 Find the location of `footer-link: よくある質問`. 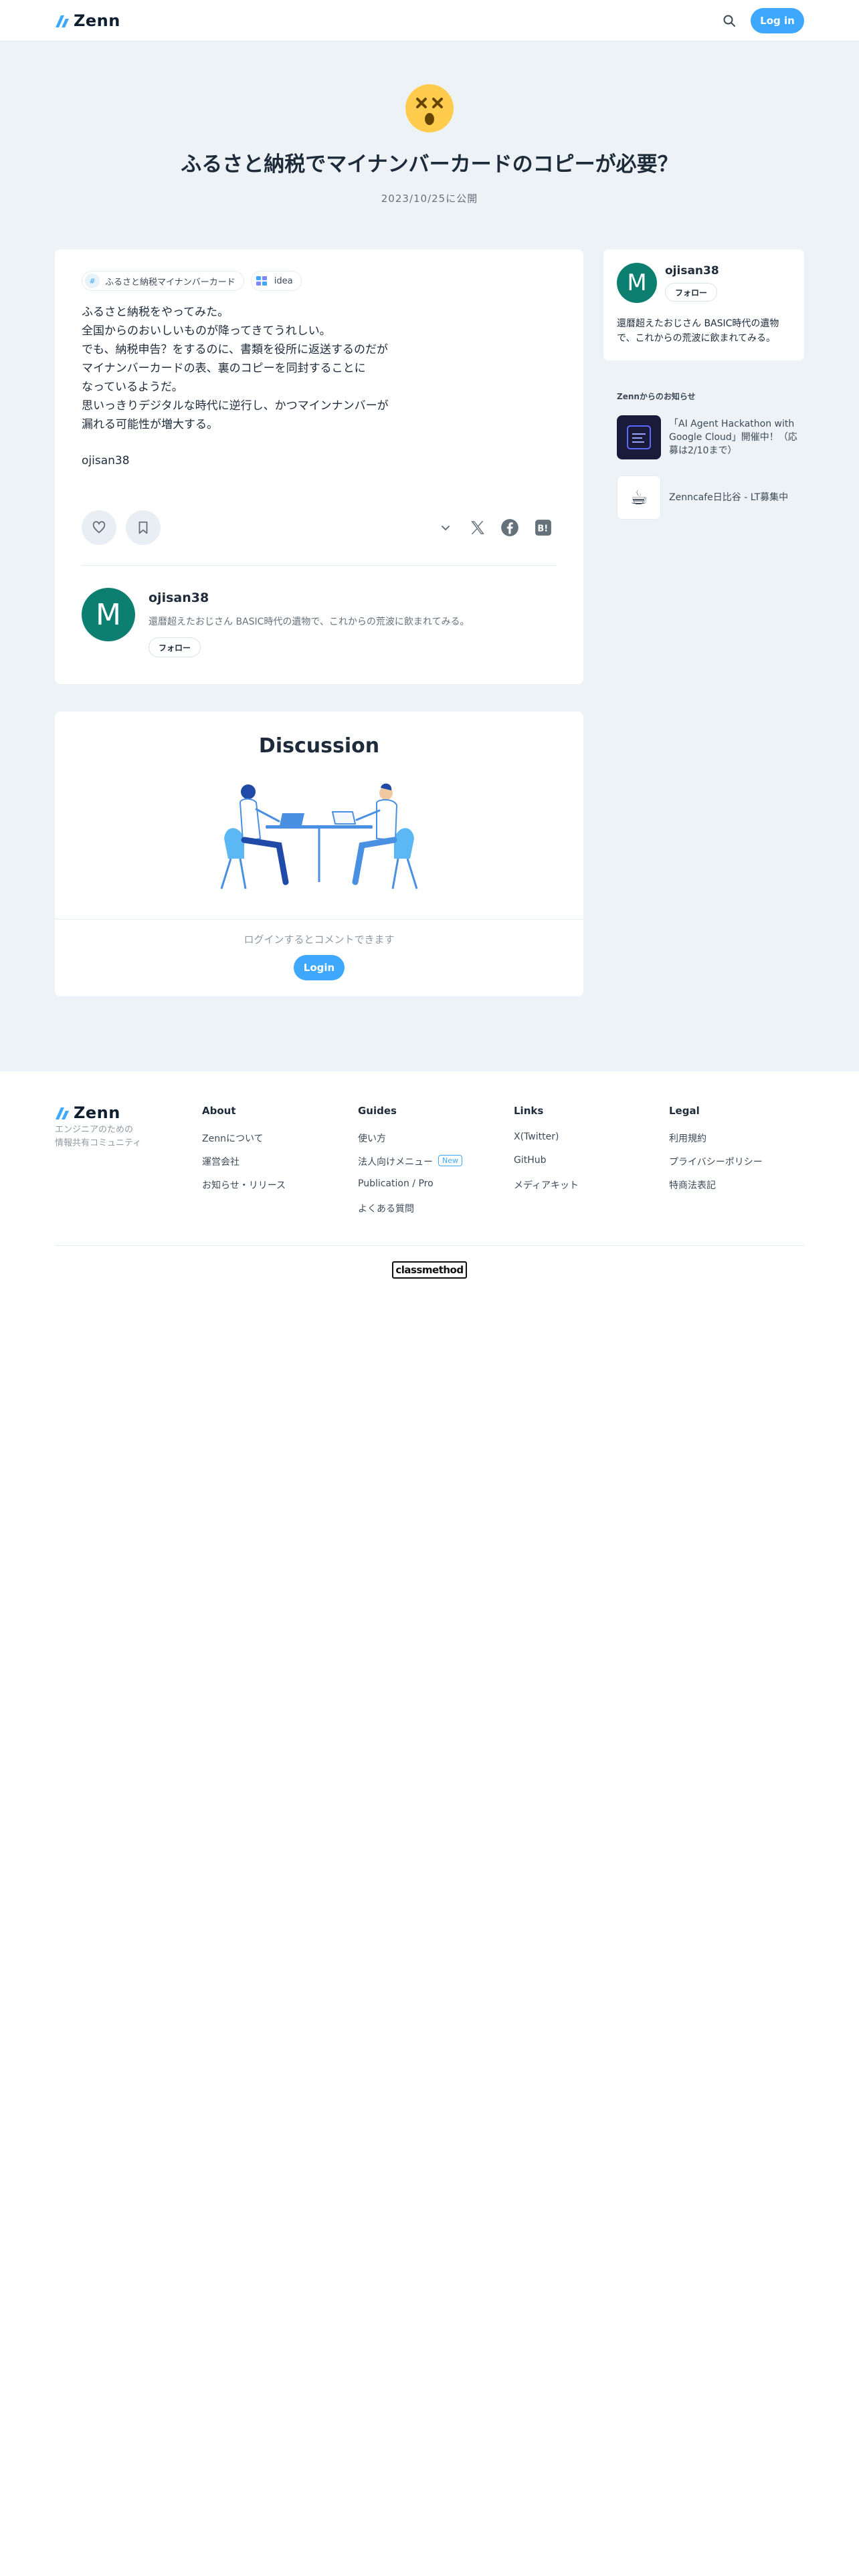

footer-link: よくある質問 is located at coordinates (386, 1208).